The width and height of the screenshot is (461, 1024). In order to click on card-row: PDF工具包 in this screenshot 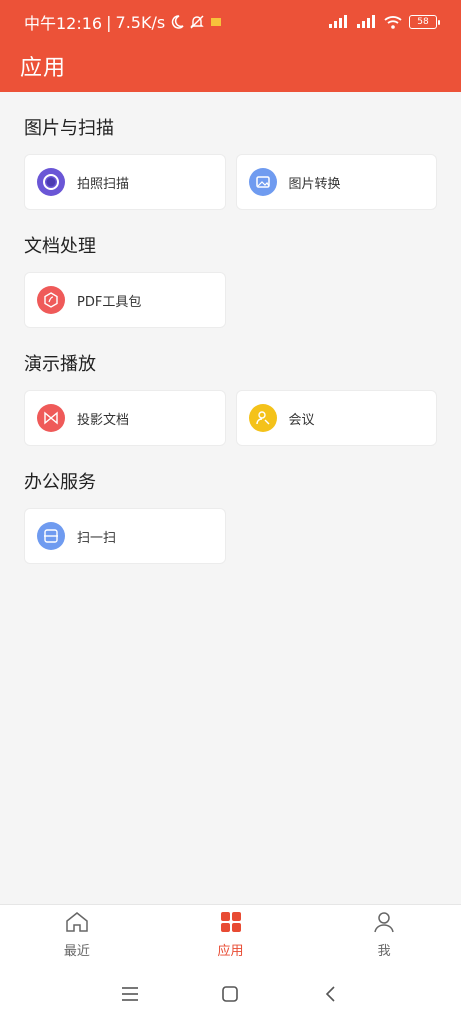, I will do `click(230, 300)`.